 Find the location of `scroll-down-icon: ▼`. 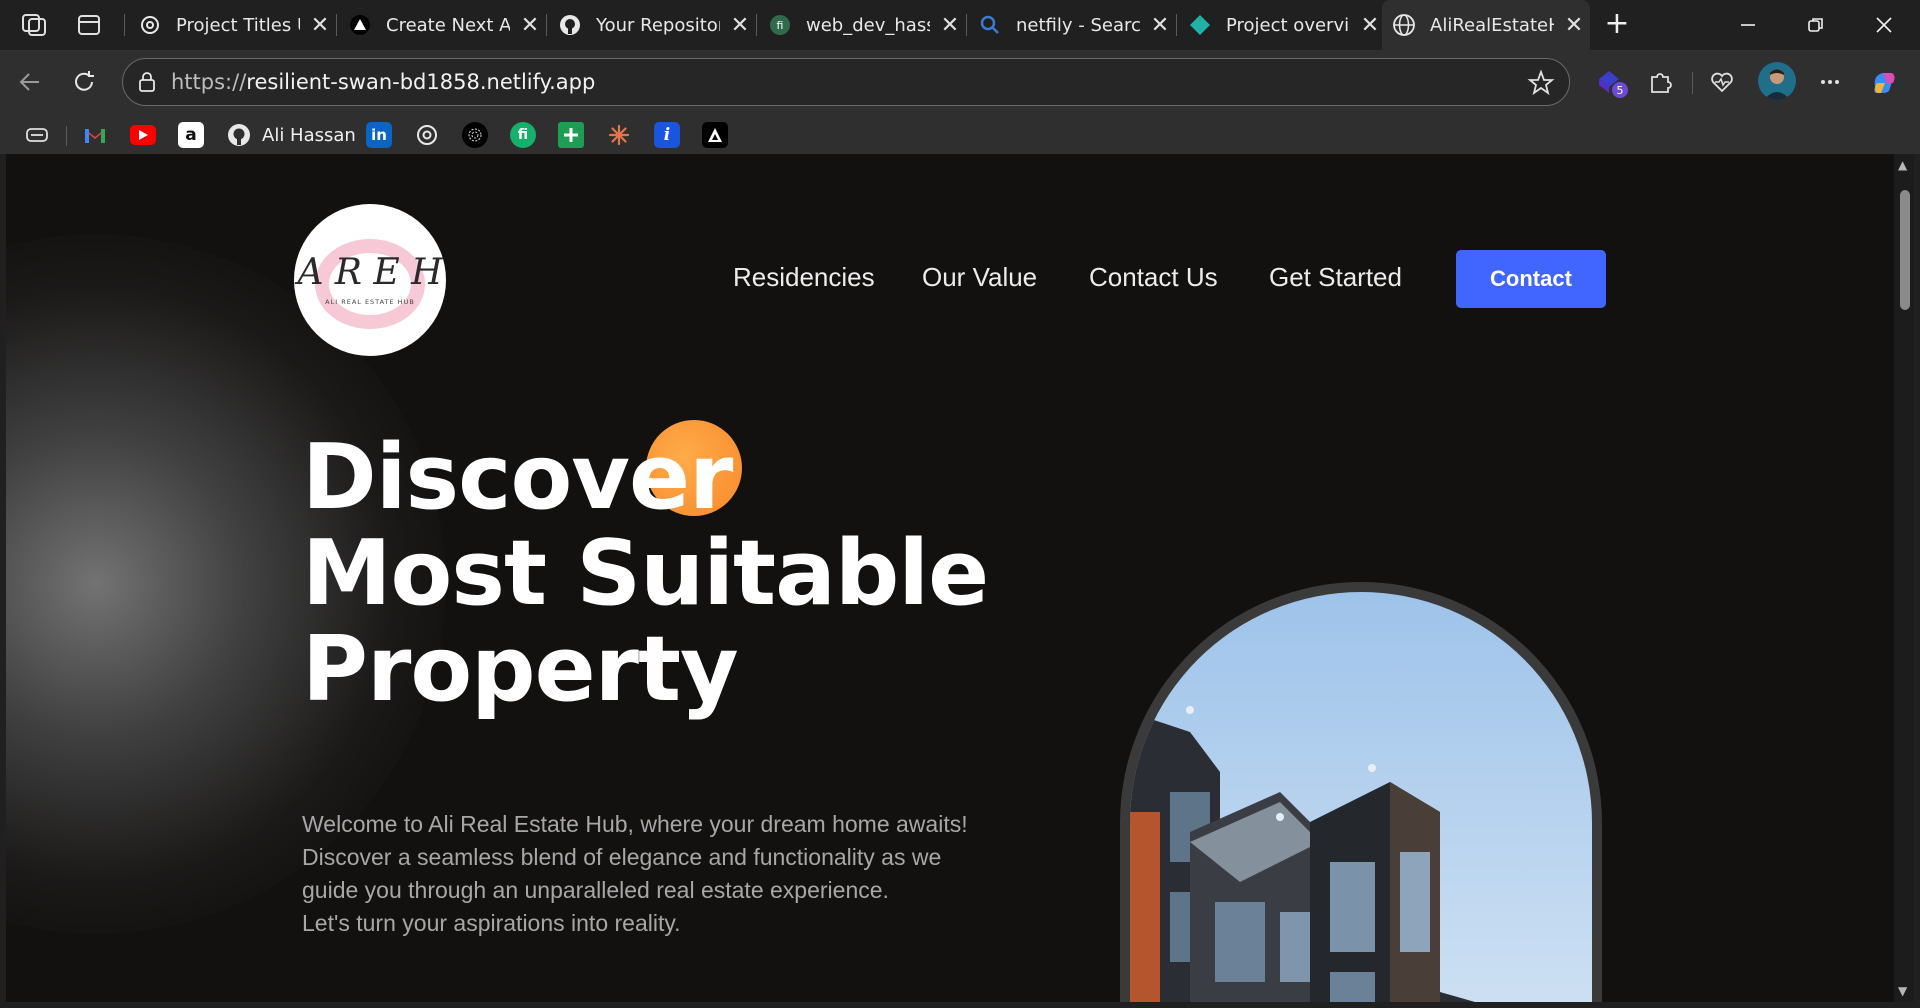

scroll-down-icon: ▼ is located at coordinates (1902, 991).